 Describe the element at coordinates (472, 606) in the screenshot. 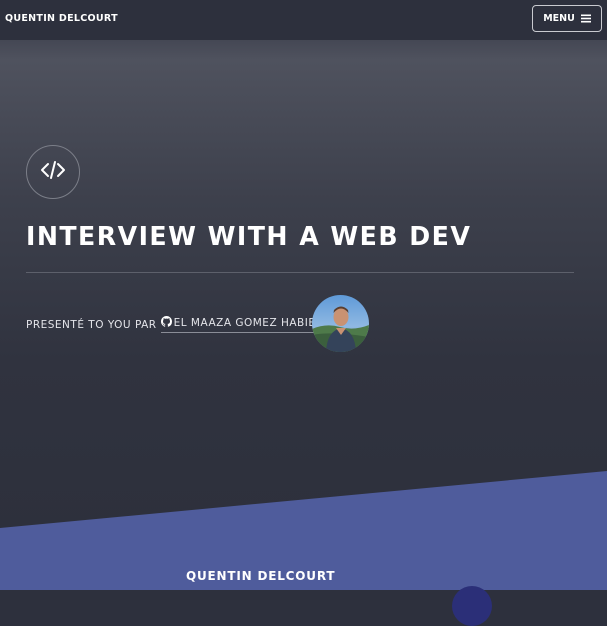

I see `footer-avatar-partial` at that location.